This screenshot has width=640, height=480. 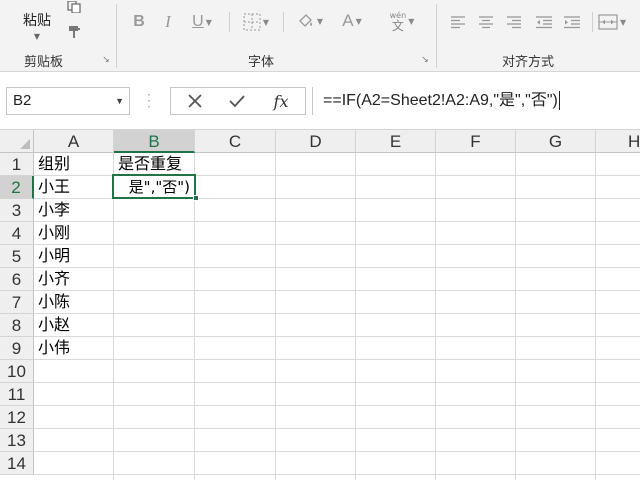 I want to click on row-header-9: 9, so click(x=17, y=348).